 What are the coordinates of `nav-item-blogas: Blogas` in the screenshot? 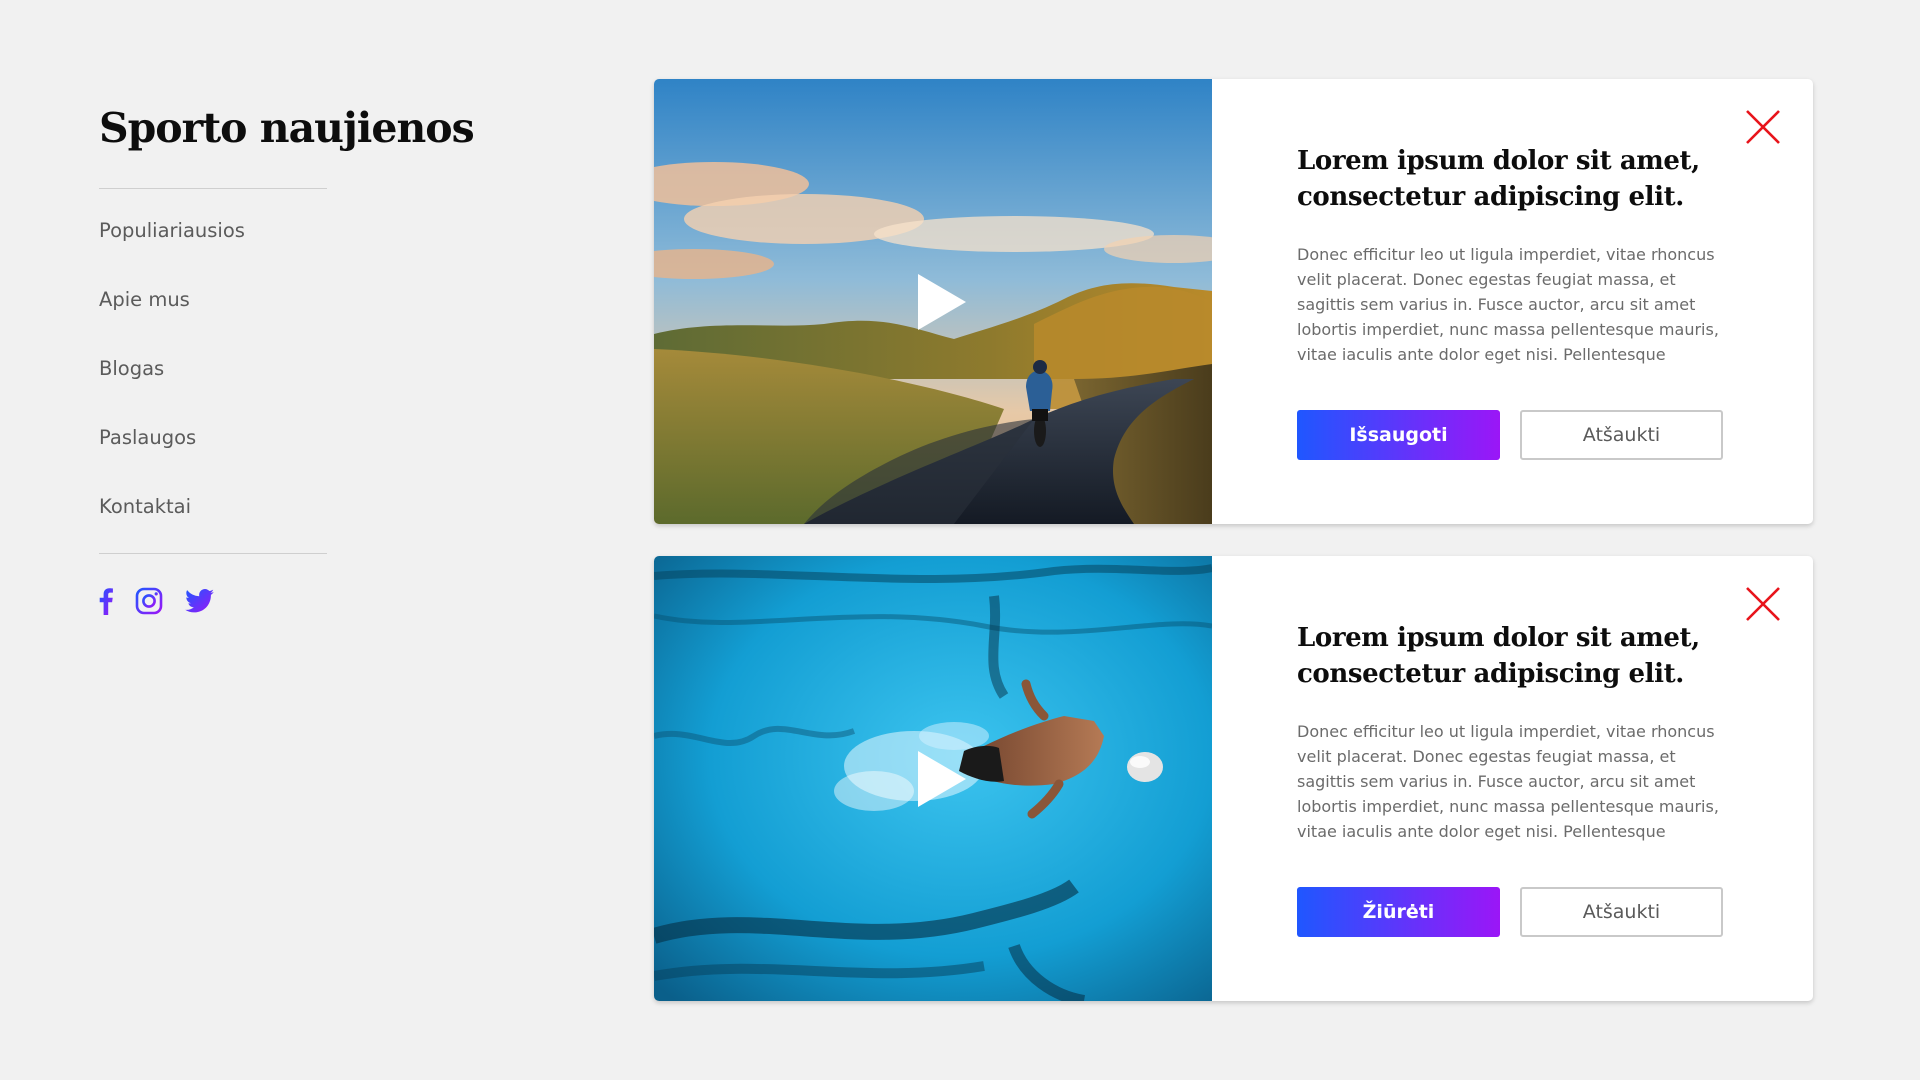 It's located at (172, 382).